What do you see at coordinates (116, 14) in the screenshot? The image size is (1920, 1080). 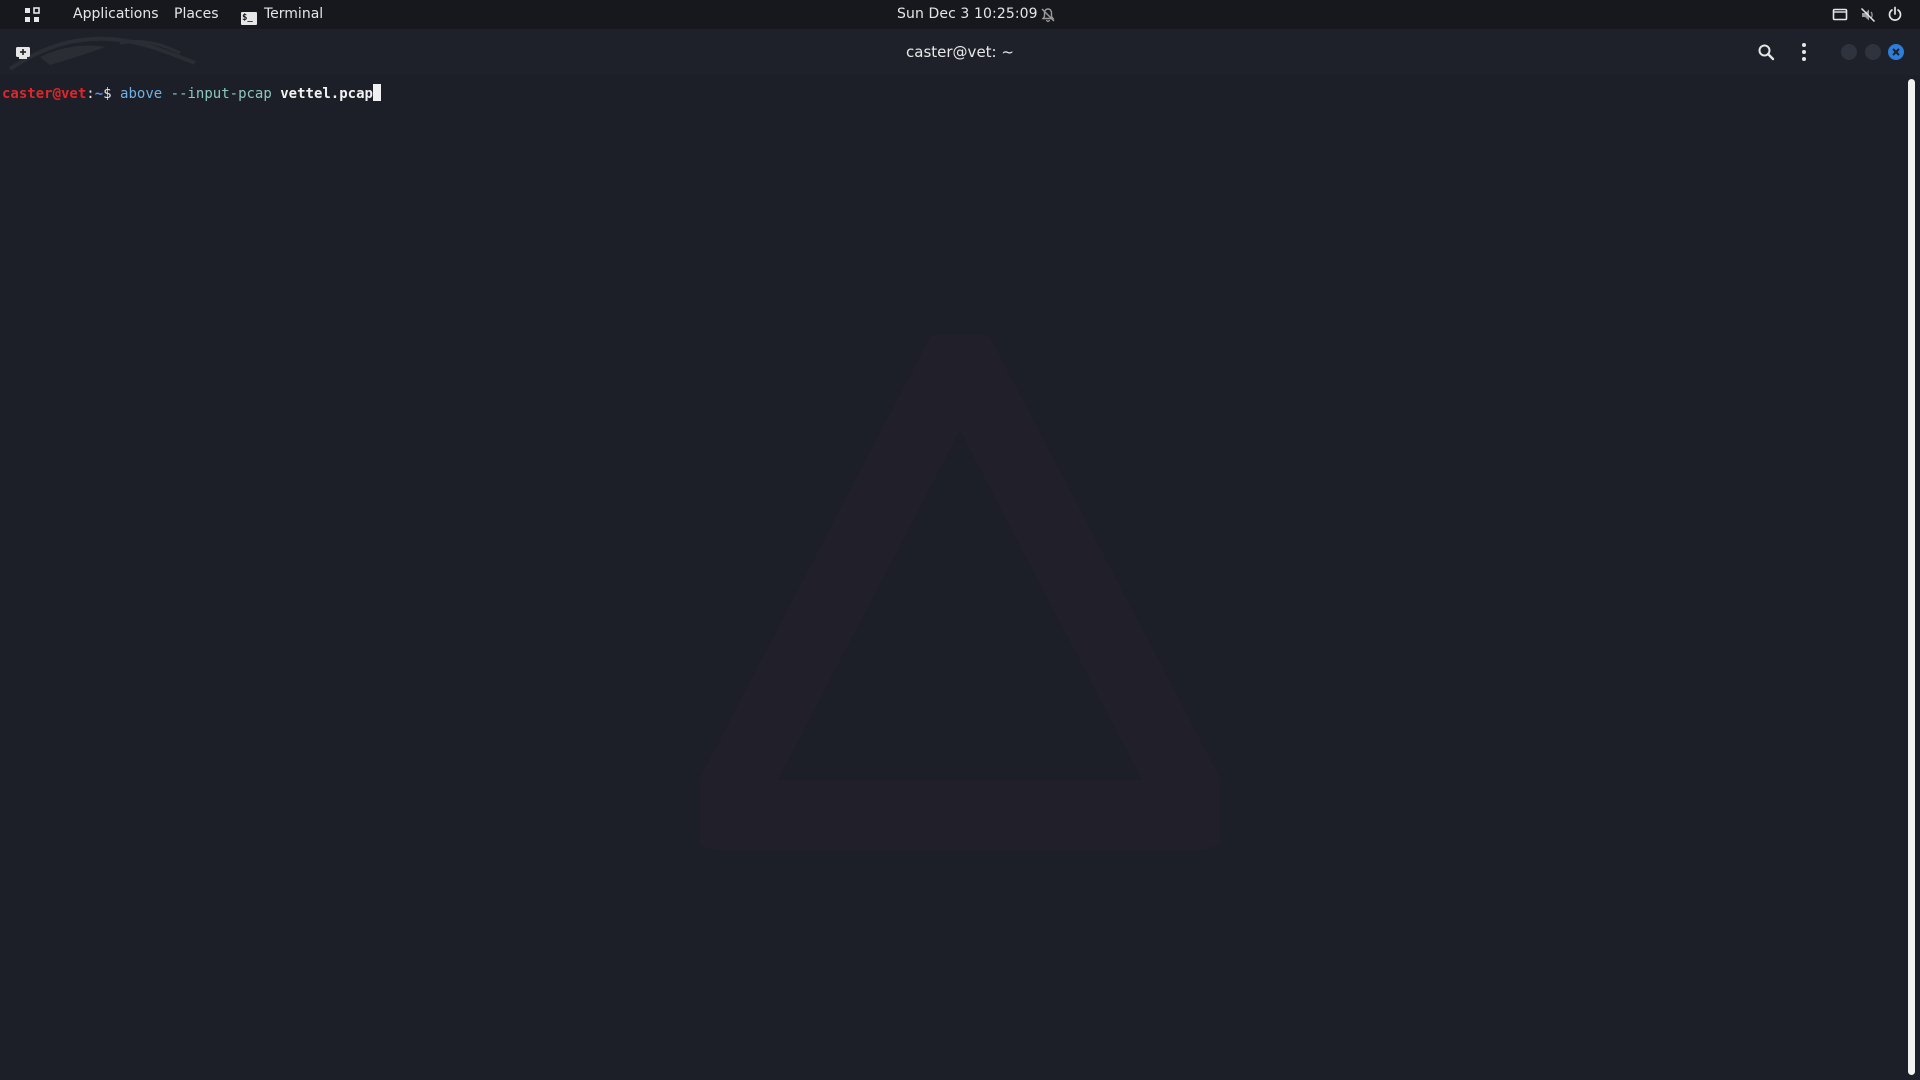 I see `applications-menu: Applications` at bounding box center [116, 14].